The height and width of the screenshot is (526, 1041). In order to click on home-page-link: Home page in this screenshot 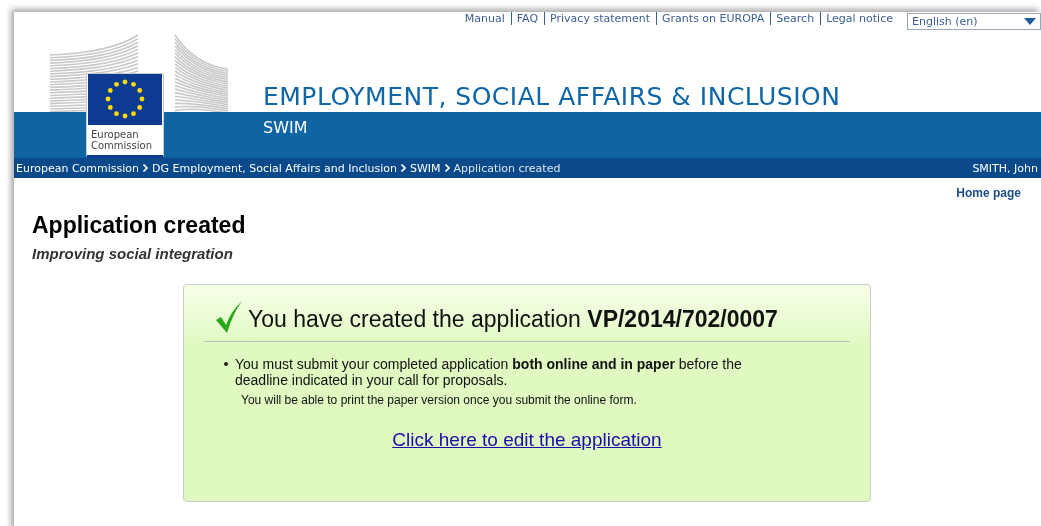, I will do `click(988, 193)`.